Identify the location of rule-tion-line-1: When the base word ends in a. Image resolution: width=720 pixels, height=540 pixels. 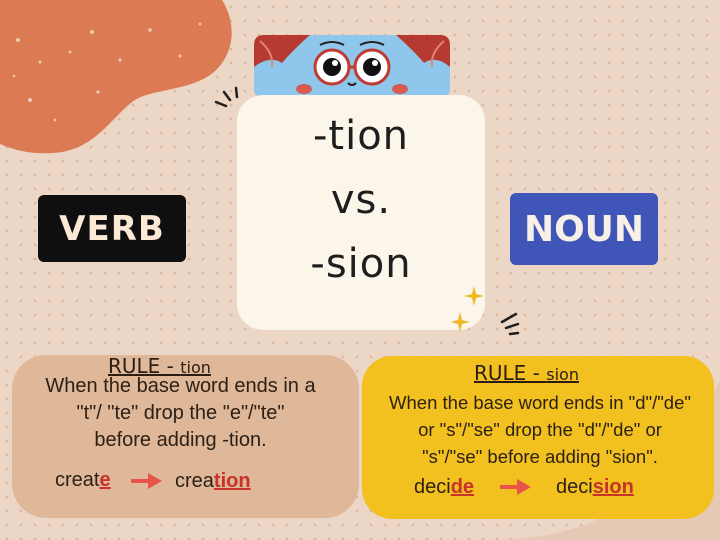
(180, 386).